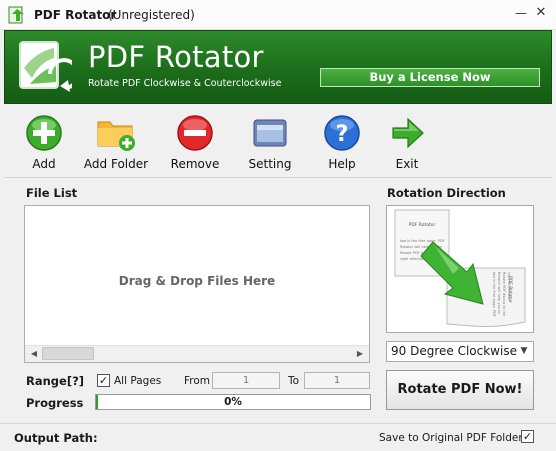 The width and height of the screenshot is (556, 451). Describe the element at coordinates (233, 402) in the screenshot. I see `progress-percent: 0%` at that location.